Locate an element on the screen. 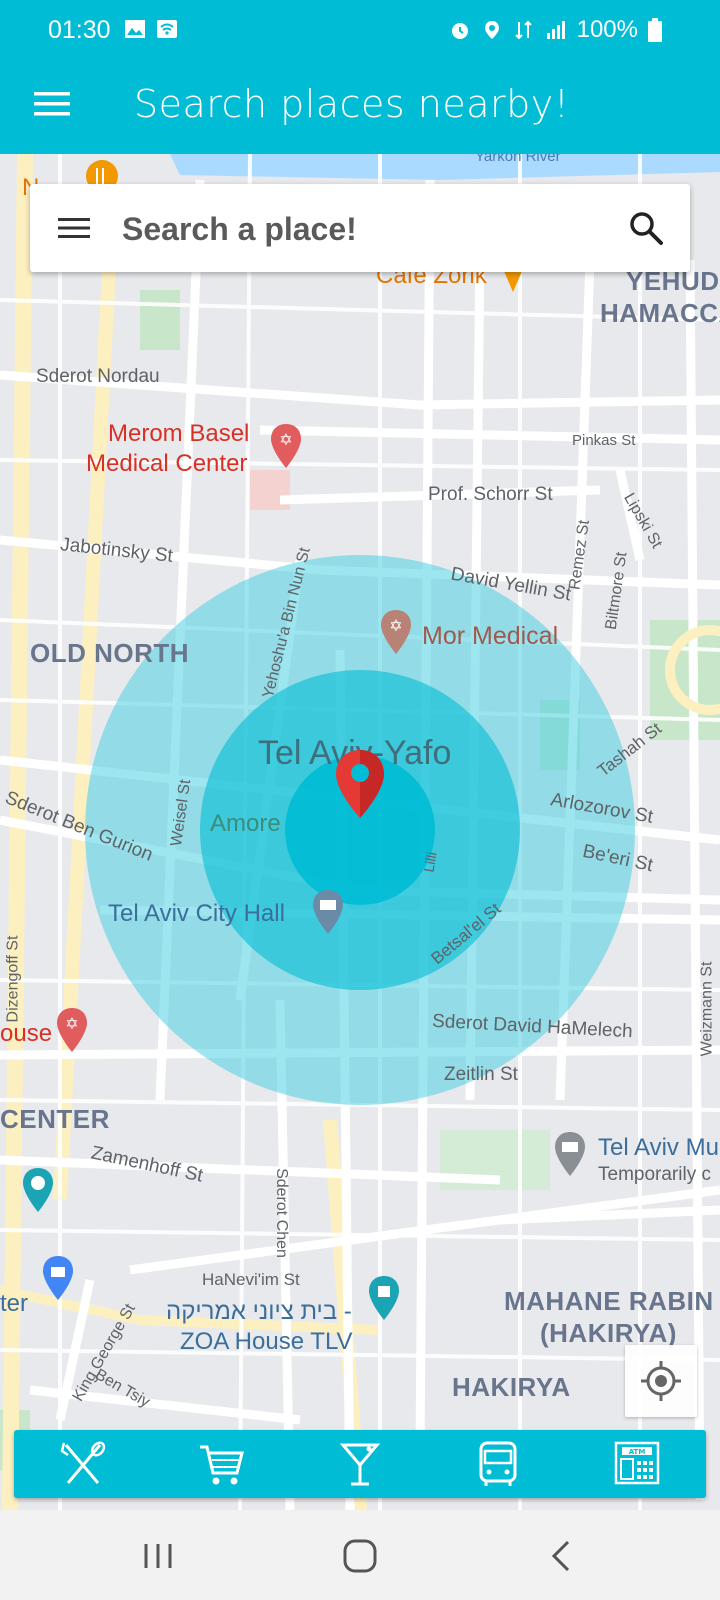 This screenshot has height=1600, width=720. label-hanevim: HaNevi'im St is located at coordinates (251, 1279).